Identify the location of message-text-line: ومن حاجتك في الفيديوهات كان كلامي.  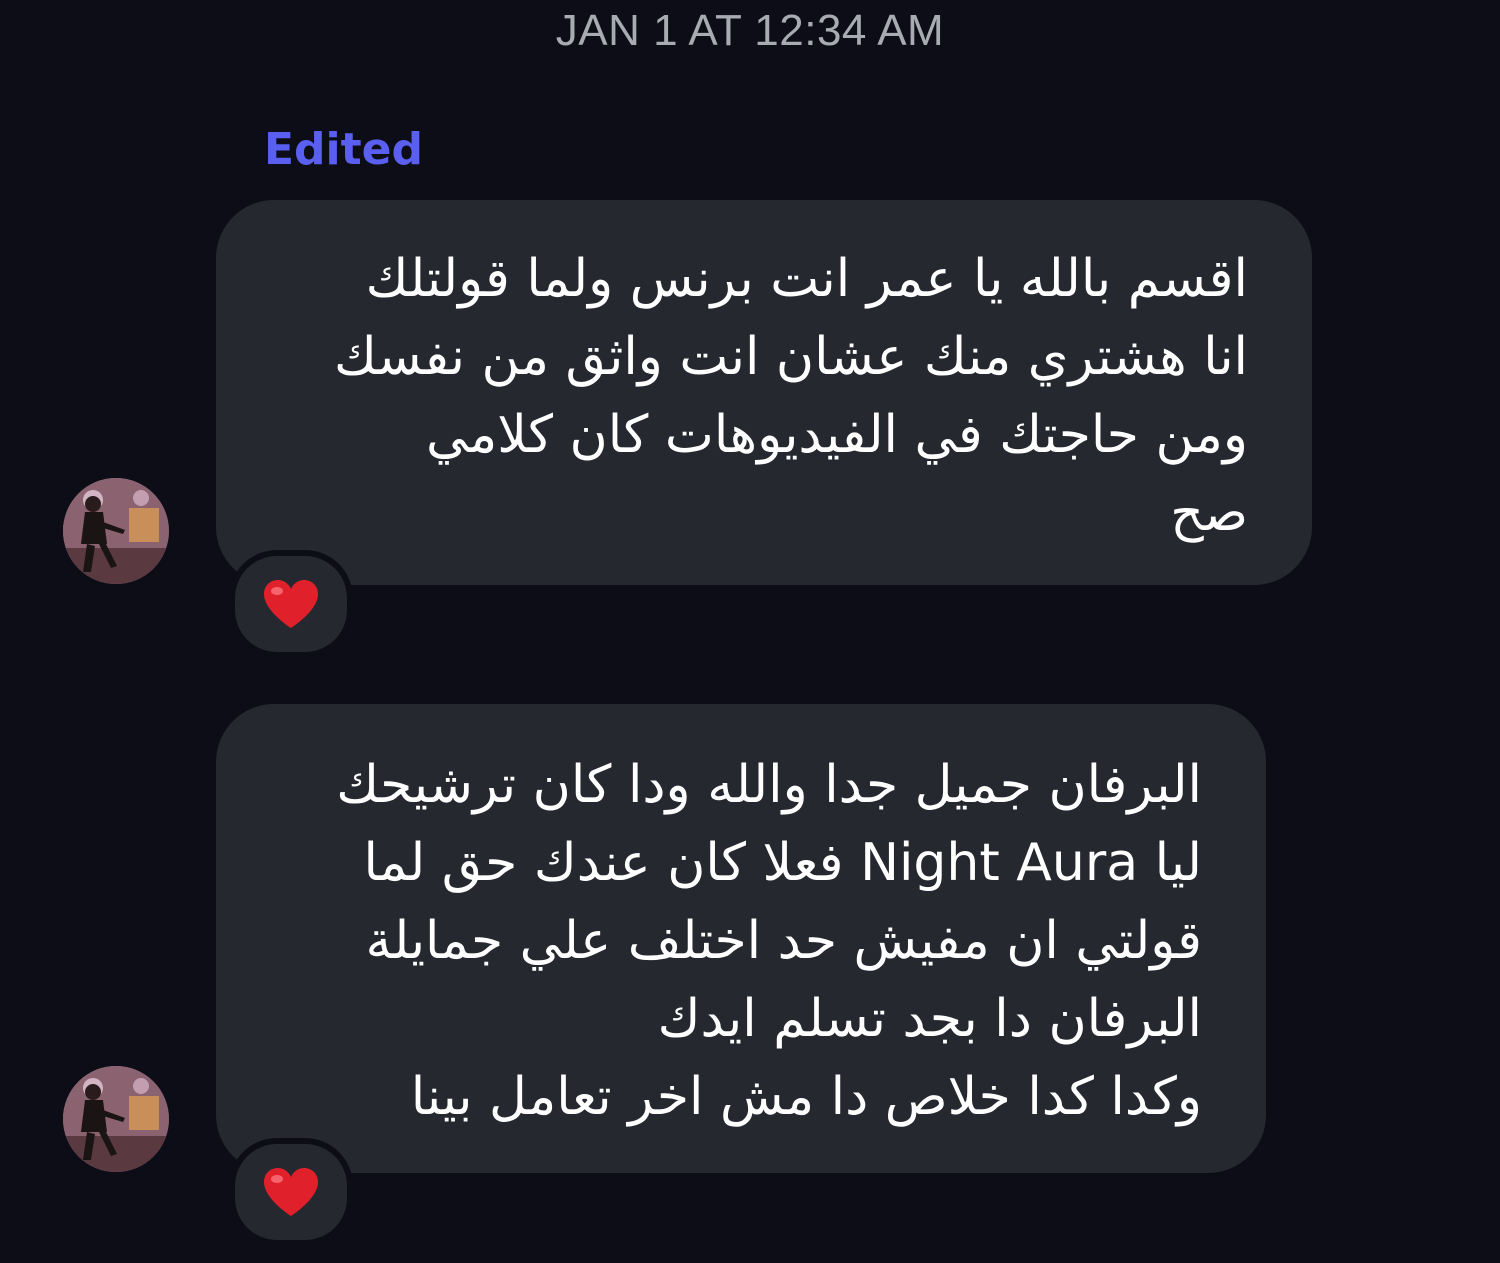
(837, 435).